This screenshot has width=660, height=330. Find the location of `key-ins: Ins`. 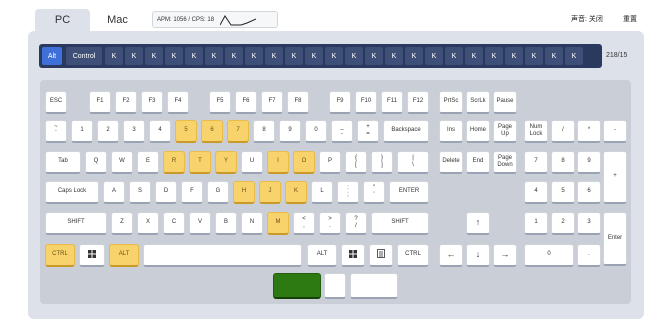

key-ins: Ins is located at coordinates (451, 131).